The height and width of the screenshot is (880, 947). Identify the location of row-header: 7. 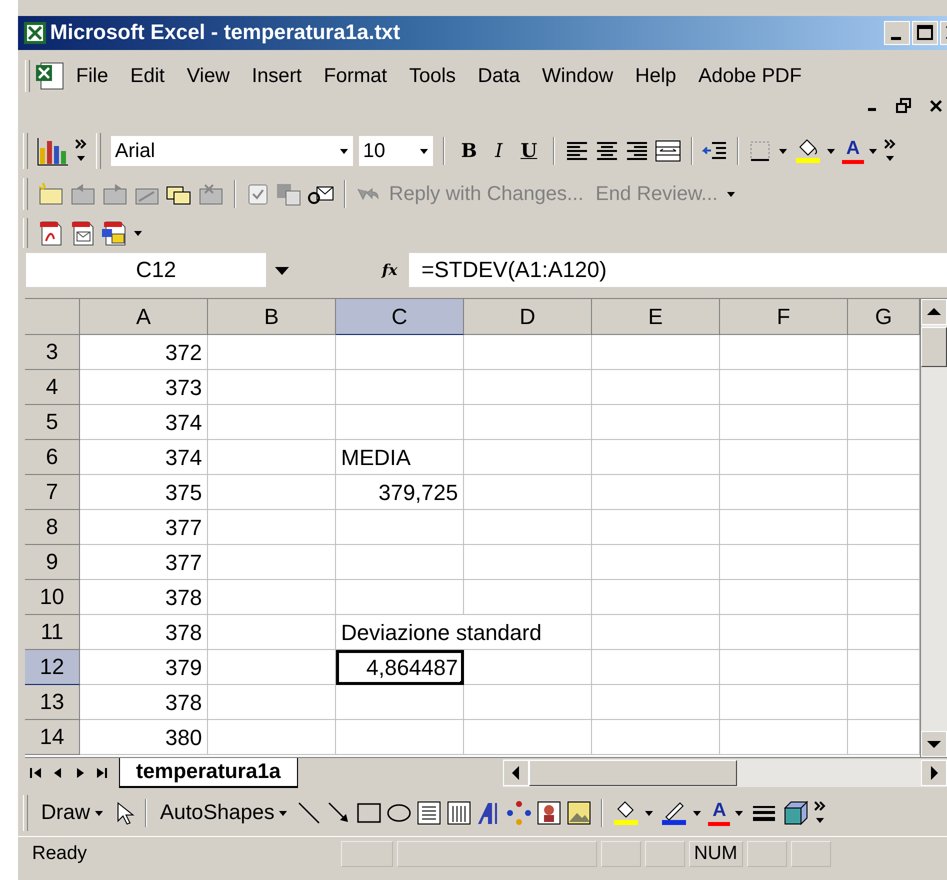
(52, 492).